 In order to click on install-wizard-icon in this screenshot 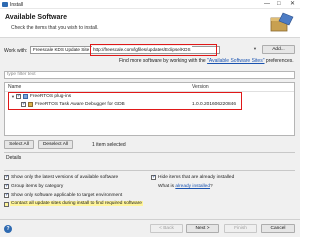, I will do `click(282, 22)`.